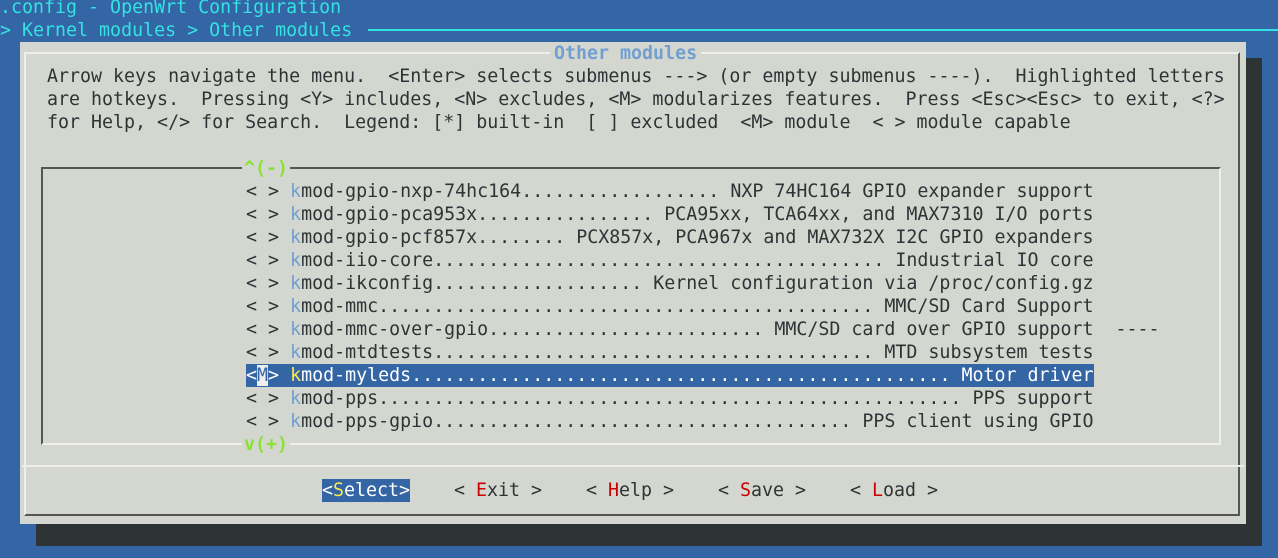  What do you see at coordinates (1126, 329) in the screenshot?
I see `item-suffix: ----` at bounding box center [1126, 329].